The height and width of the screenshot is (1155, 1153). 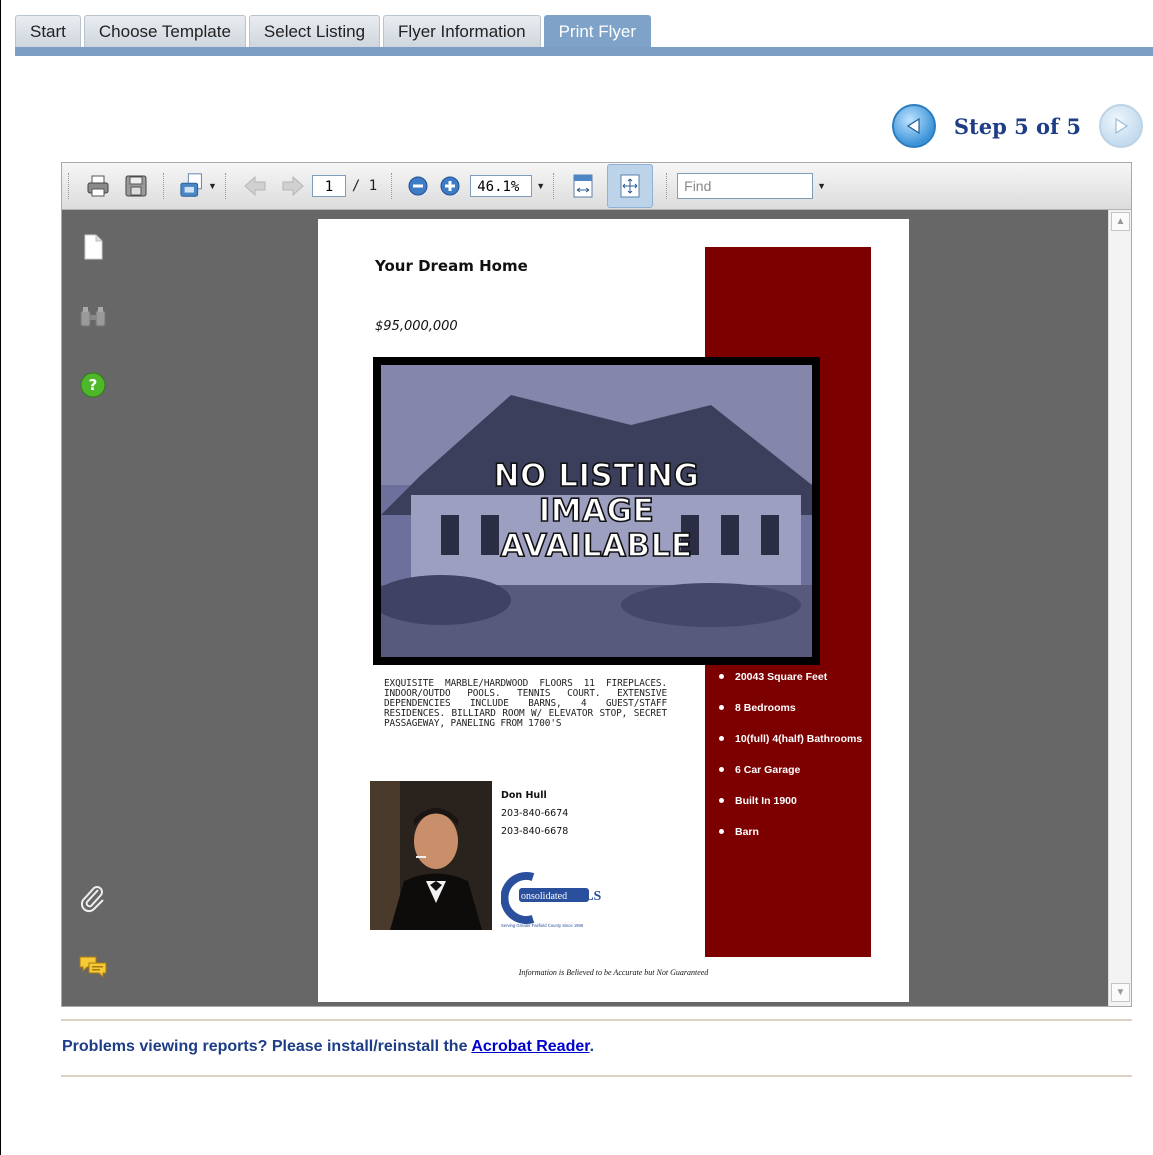 What do you see at coordinates (418, 186) in the screenshot?
I see `zoom-out-icon` at bounding box center [418, 186].